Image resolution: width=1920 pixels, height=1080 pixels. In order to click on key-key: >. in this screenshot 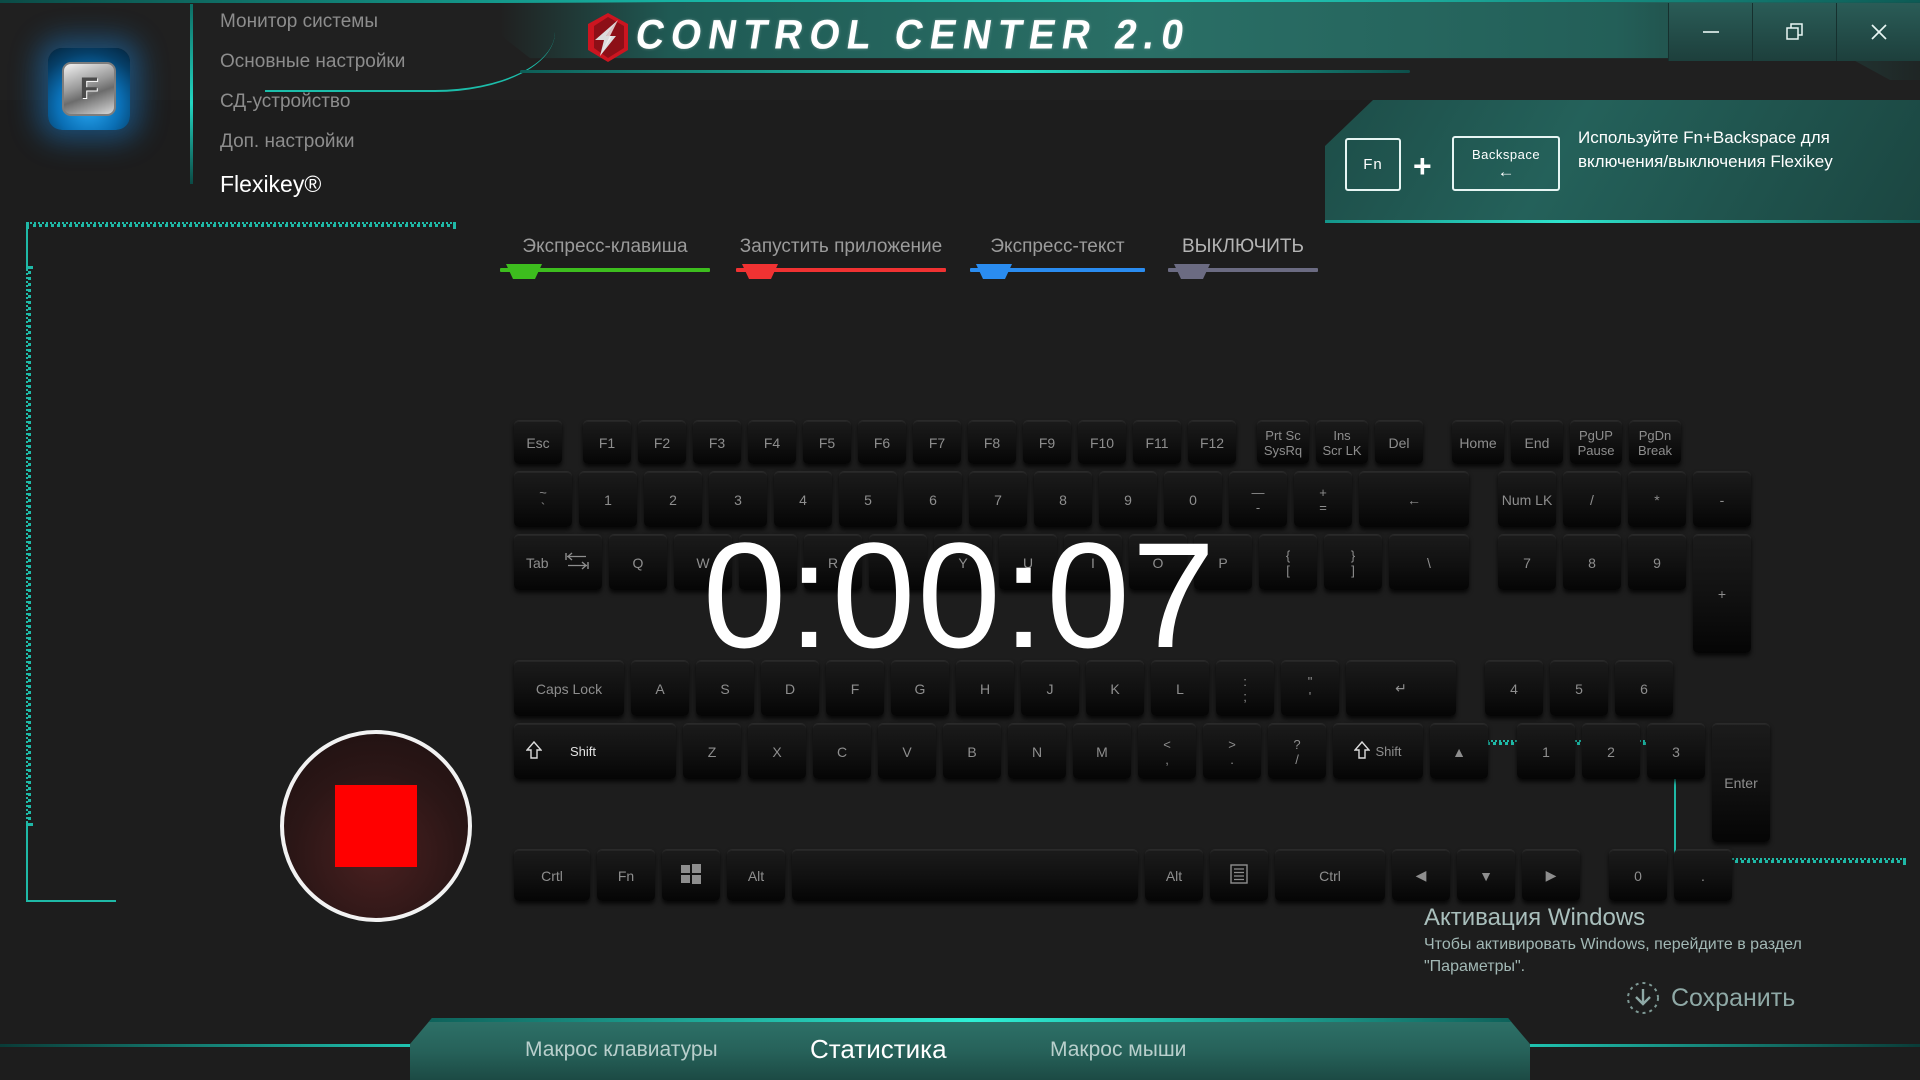, I will do `click(1232, 751)`.